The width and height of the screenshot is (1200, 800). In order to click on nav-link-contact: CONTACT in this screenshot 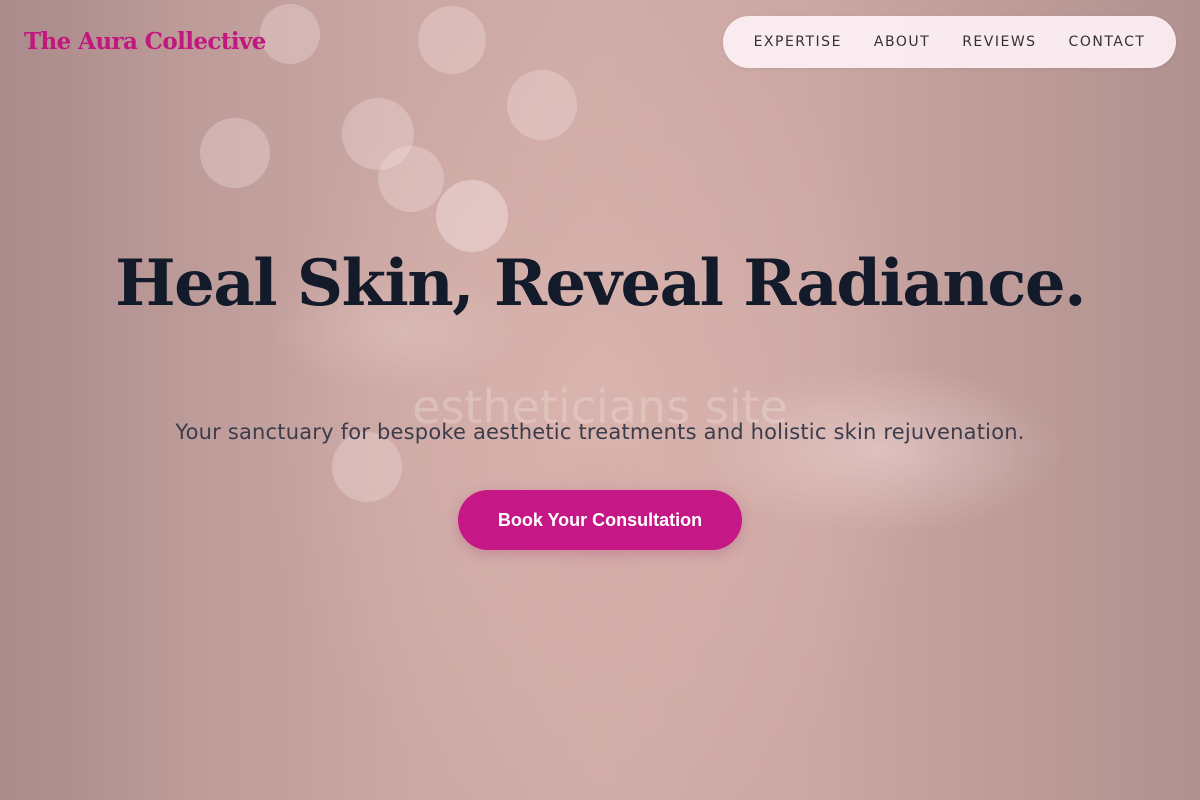, I will do `click(1107, 42)`.